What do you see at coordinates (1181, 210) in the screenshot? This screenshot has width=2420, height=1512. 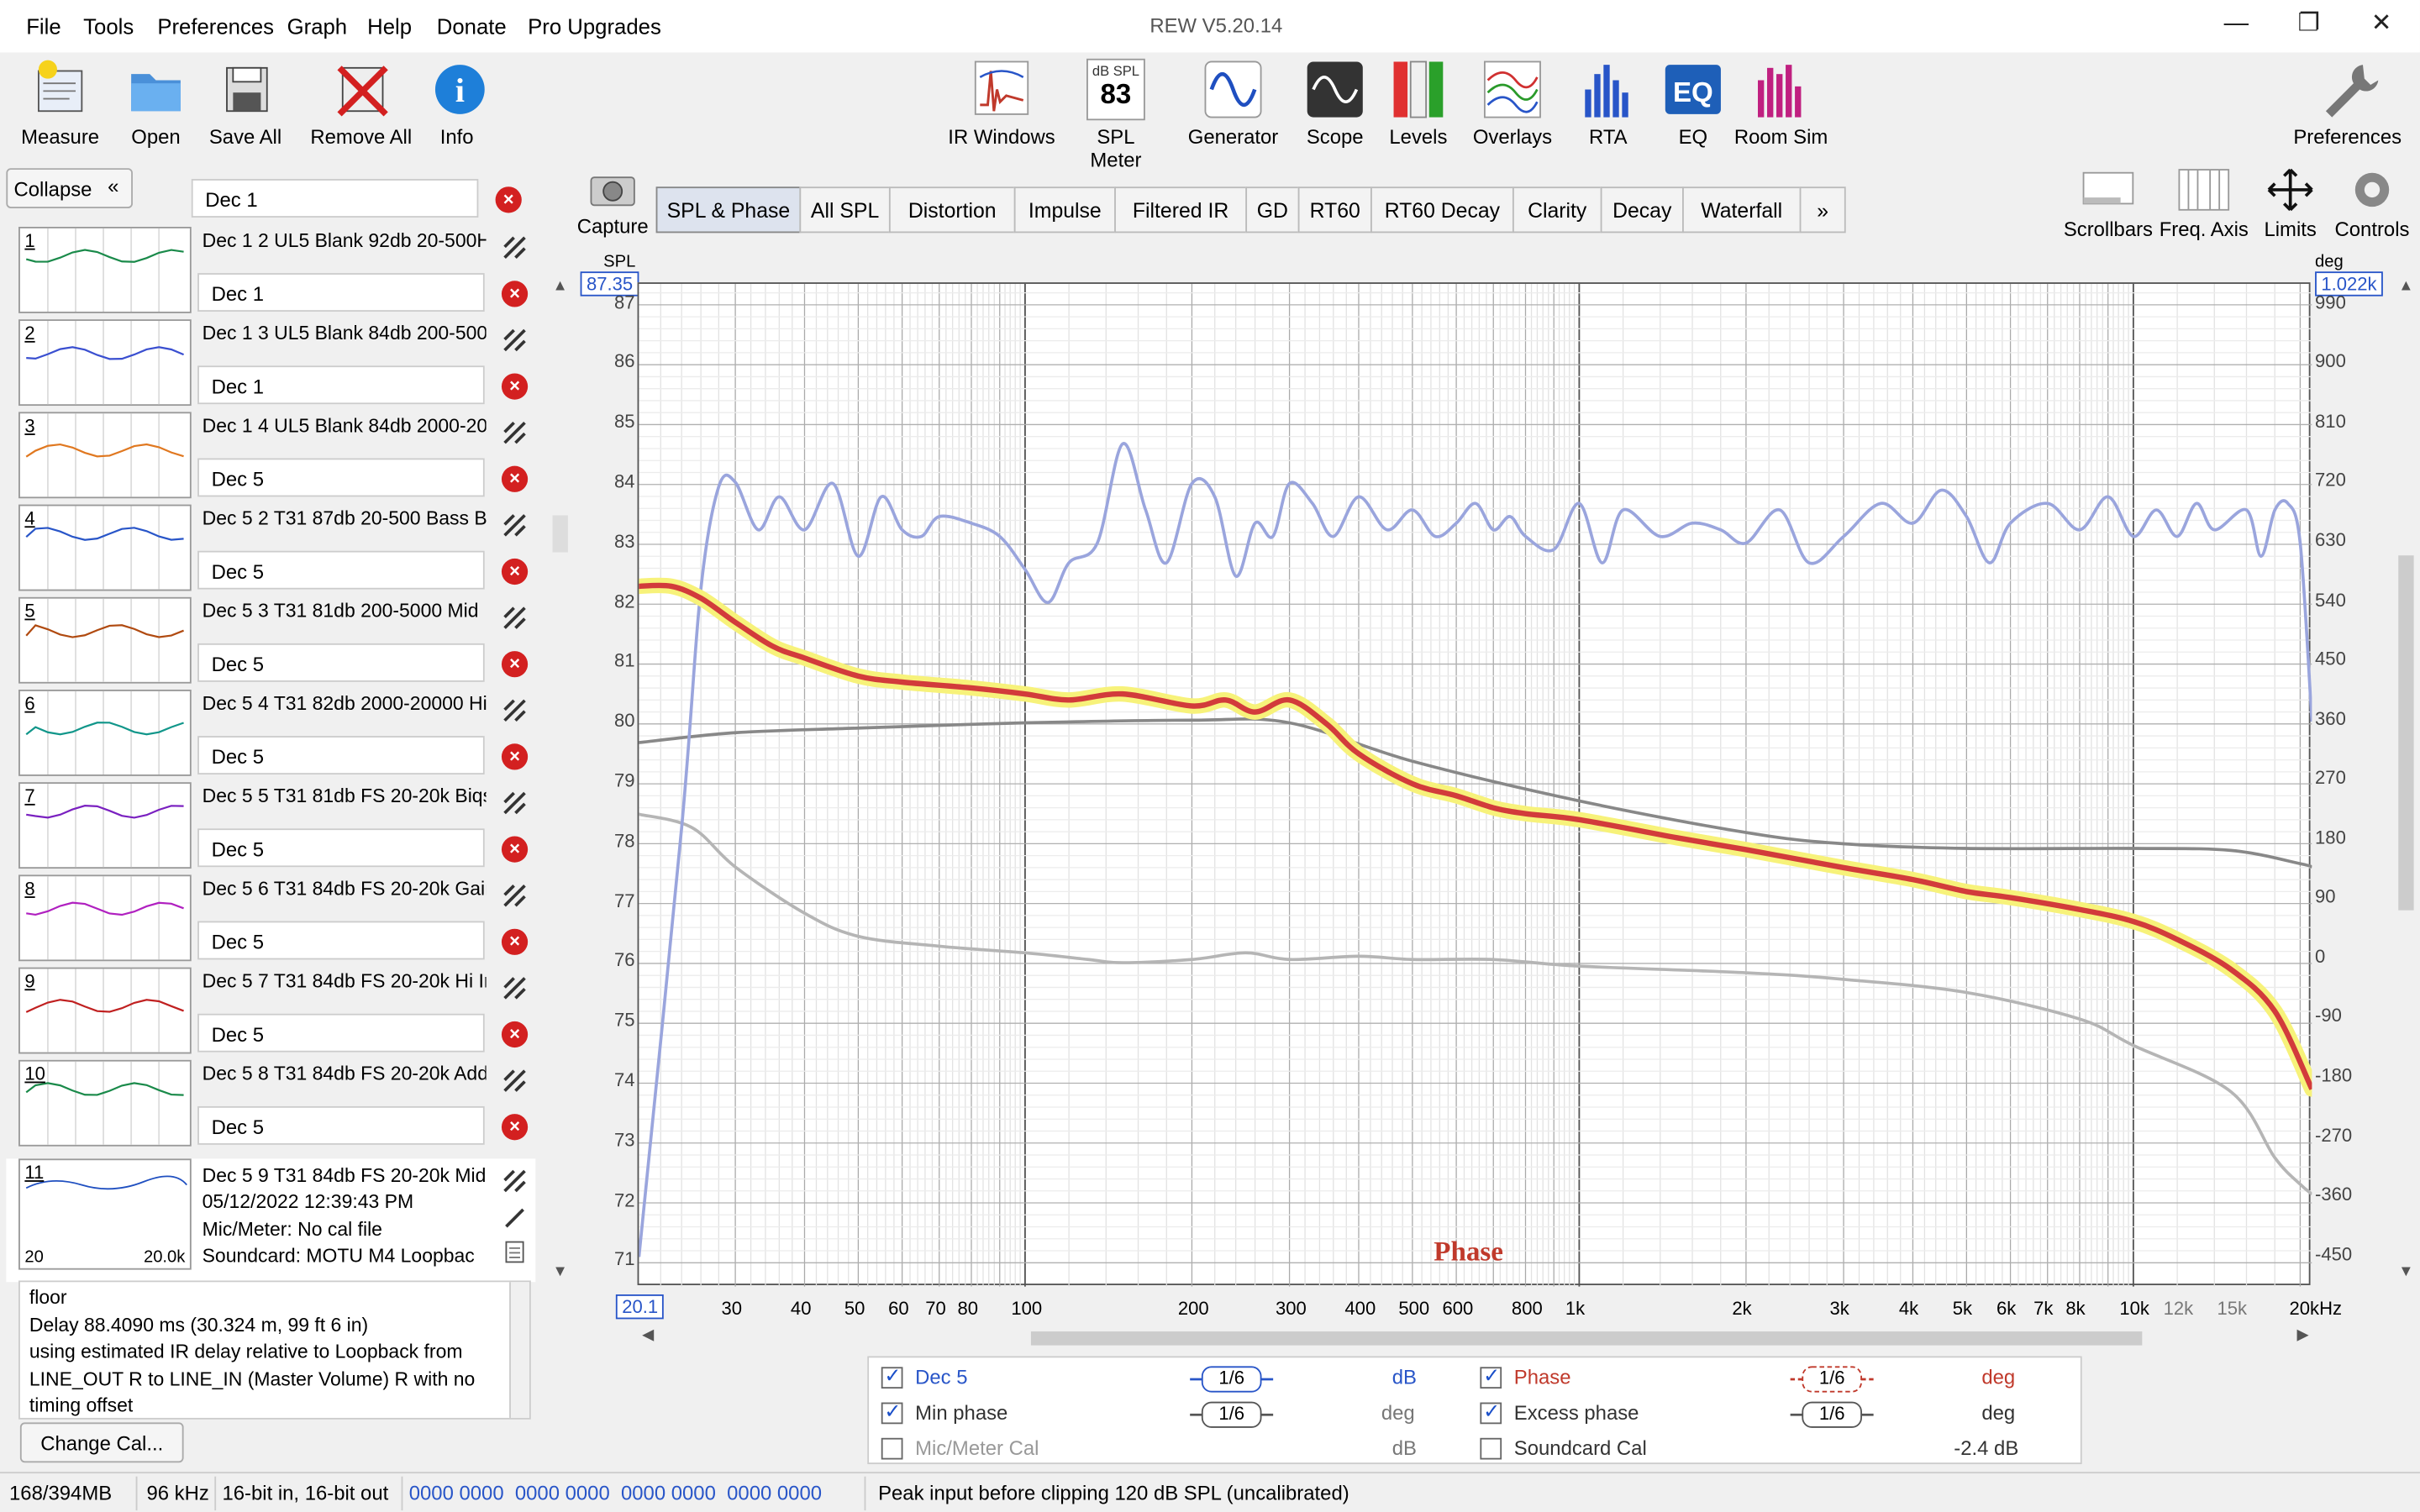 I see `tab-filtered-ir: Filtered IR` at bounding box center [1181, 210].